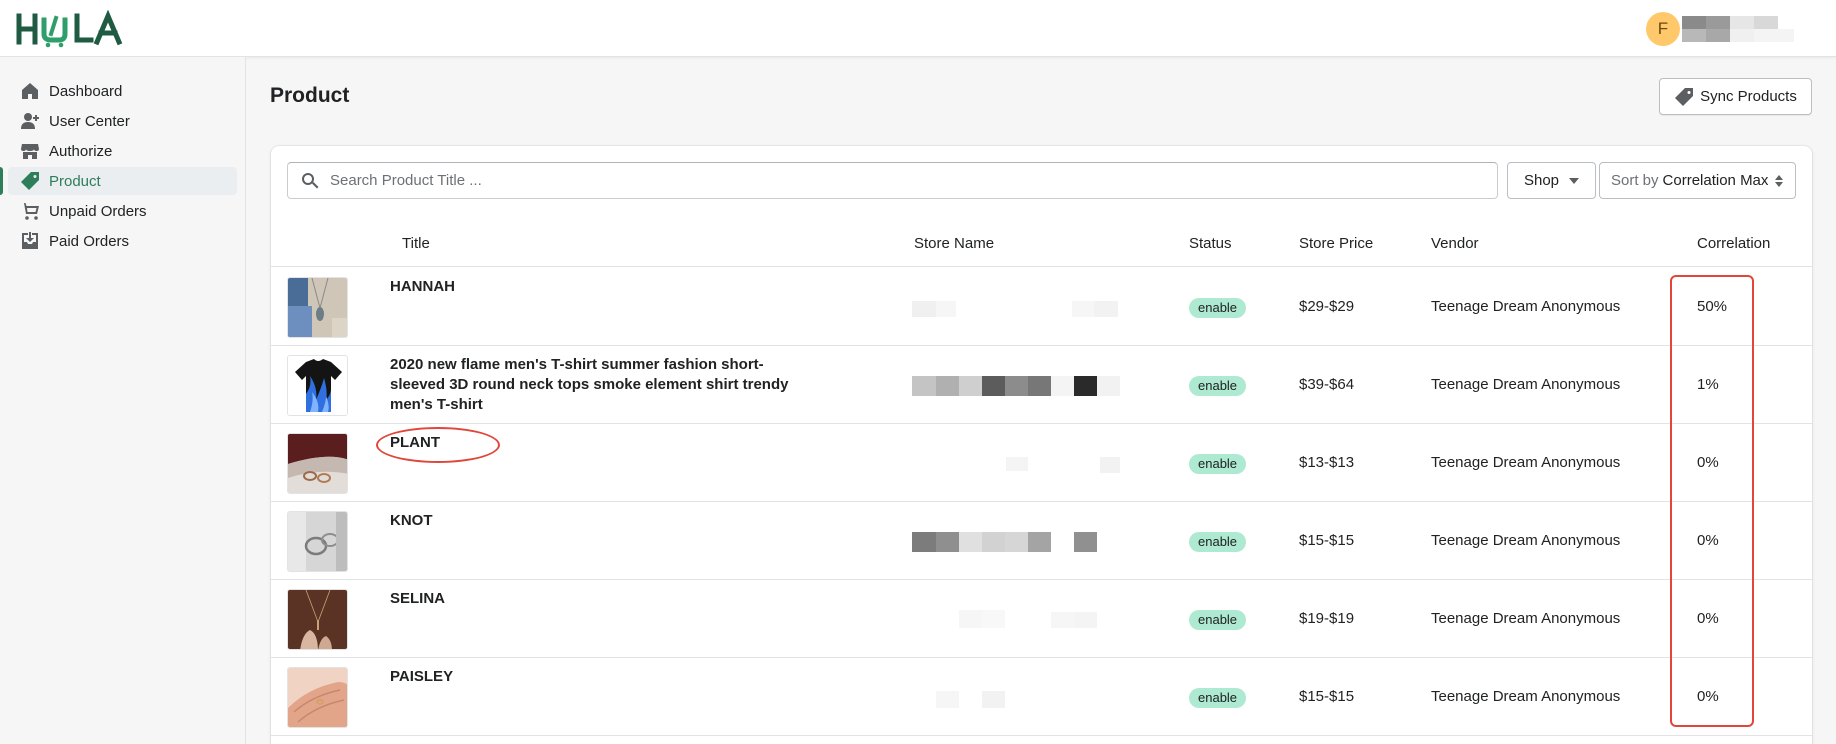  I want to click on search-field, so click(892, 180).